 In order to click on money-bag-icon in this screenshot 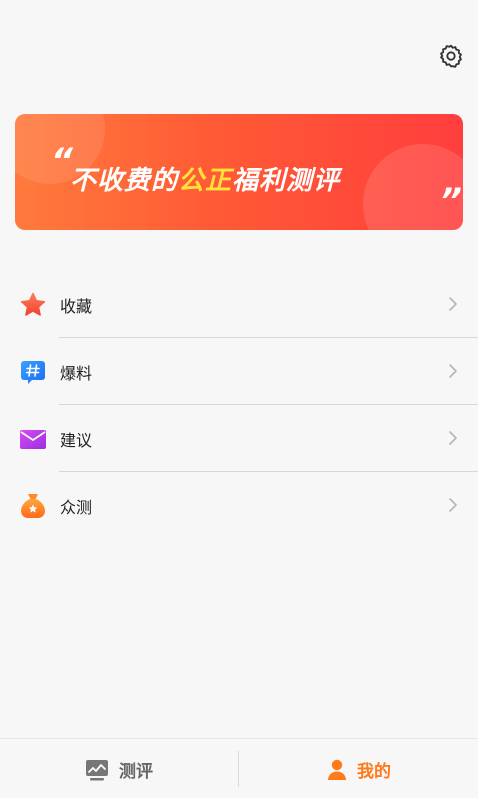, I will do `click(33, 506)`.